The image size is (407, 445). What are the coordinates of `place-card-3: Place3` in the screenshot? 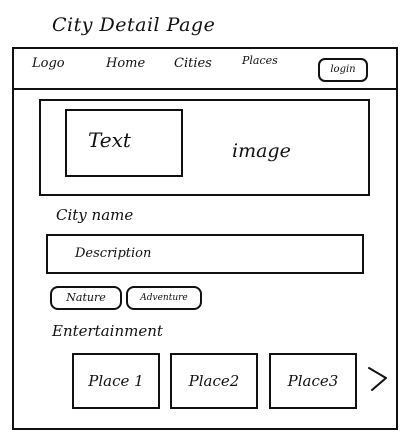 It's located at (313, 381).